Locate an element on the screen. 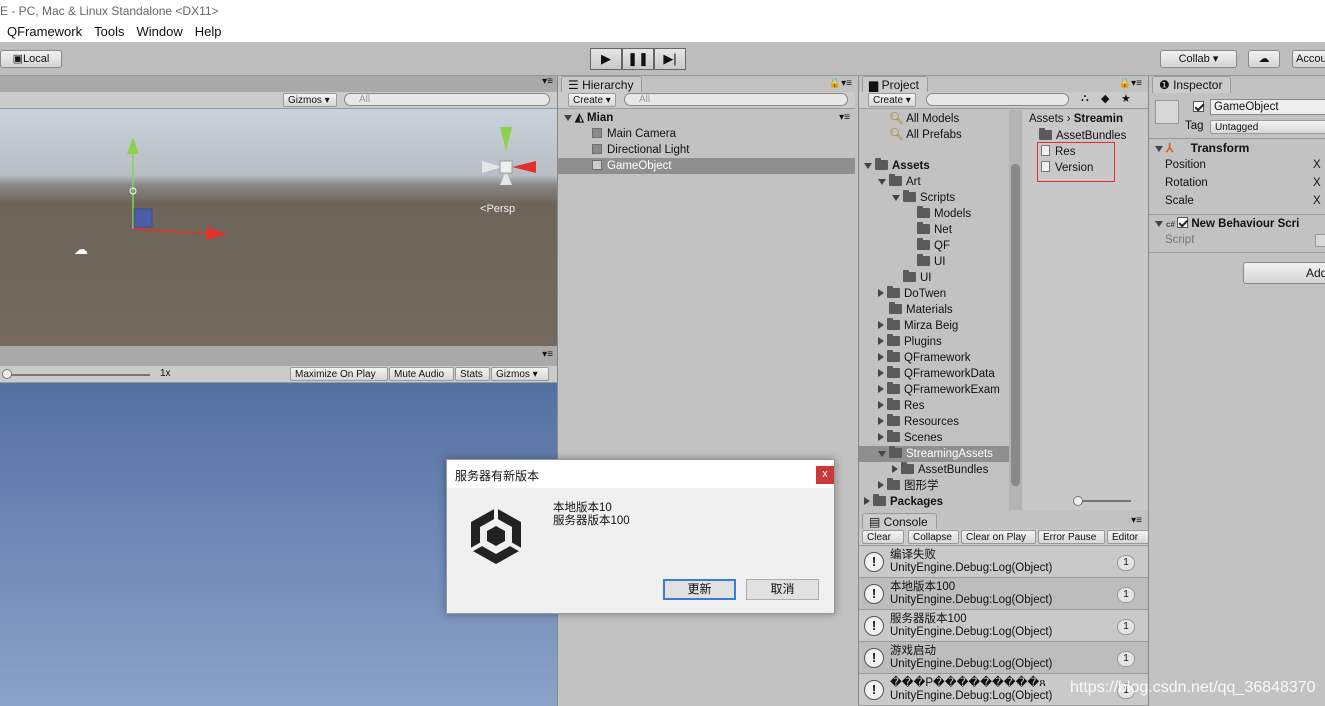 This screenshot has width=1325, height=706. tag-dropdown: Untagged is located at coordinates (1267, 127).